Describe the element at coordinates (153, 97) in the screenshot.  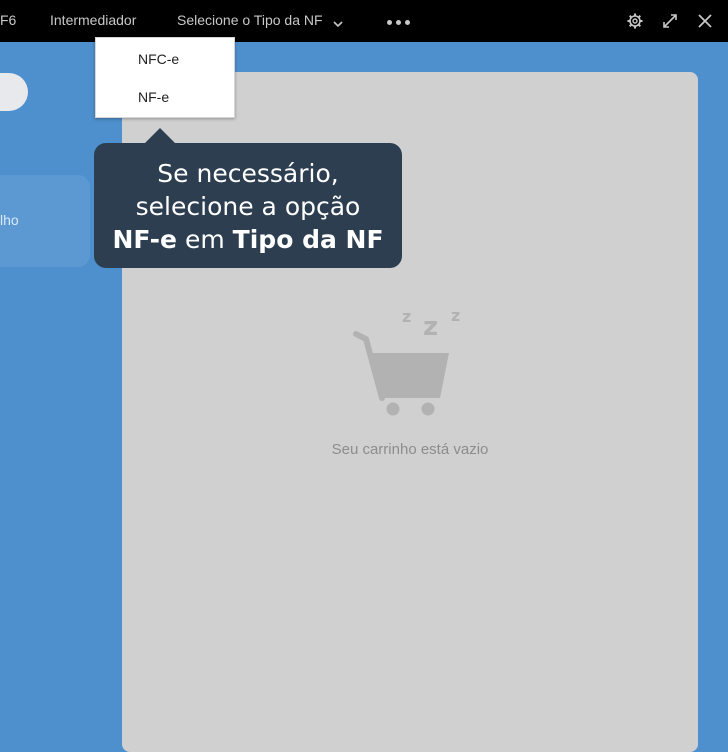
I see `option-nfe: NF-e` at that location.